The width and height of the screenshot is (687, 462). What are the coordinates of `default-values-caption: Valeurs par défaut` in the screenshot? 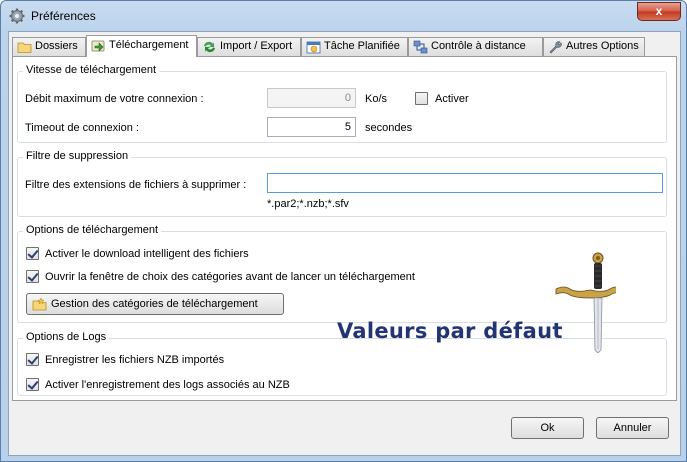 It's located at (450, 331).